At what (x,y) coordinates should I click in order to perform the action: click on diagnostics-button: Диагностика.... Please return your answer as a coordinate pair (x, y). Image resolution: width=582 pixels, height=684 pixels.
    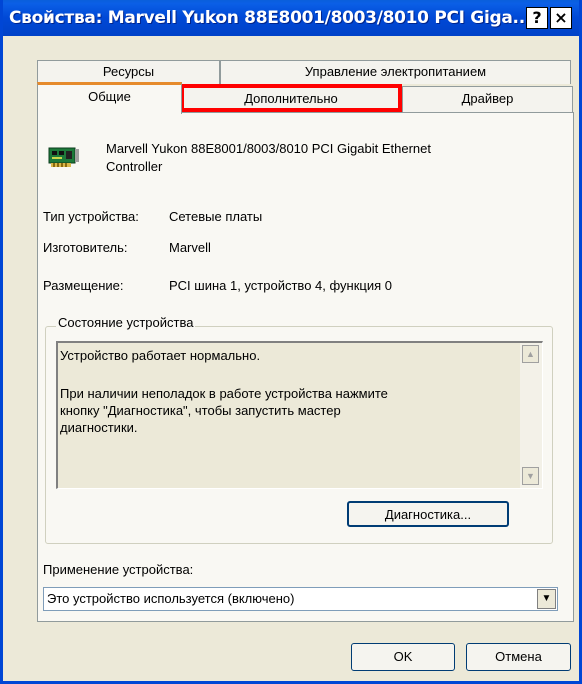
    Looking at the image, I should click on (428, 514).